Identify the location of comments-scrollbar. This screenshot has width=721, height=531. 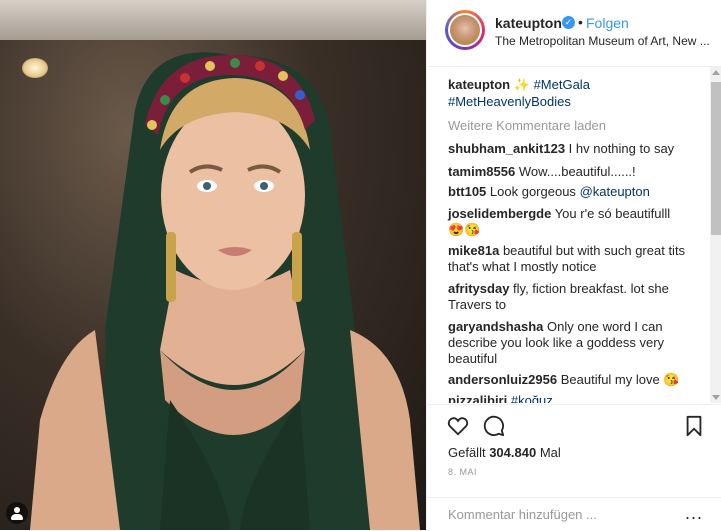
(715, 235).